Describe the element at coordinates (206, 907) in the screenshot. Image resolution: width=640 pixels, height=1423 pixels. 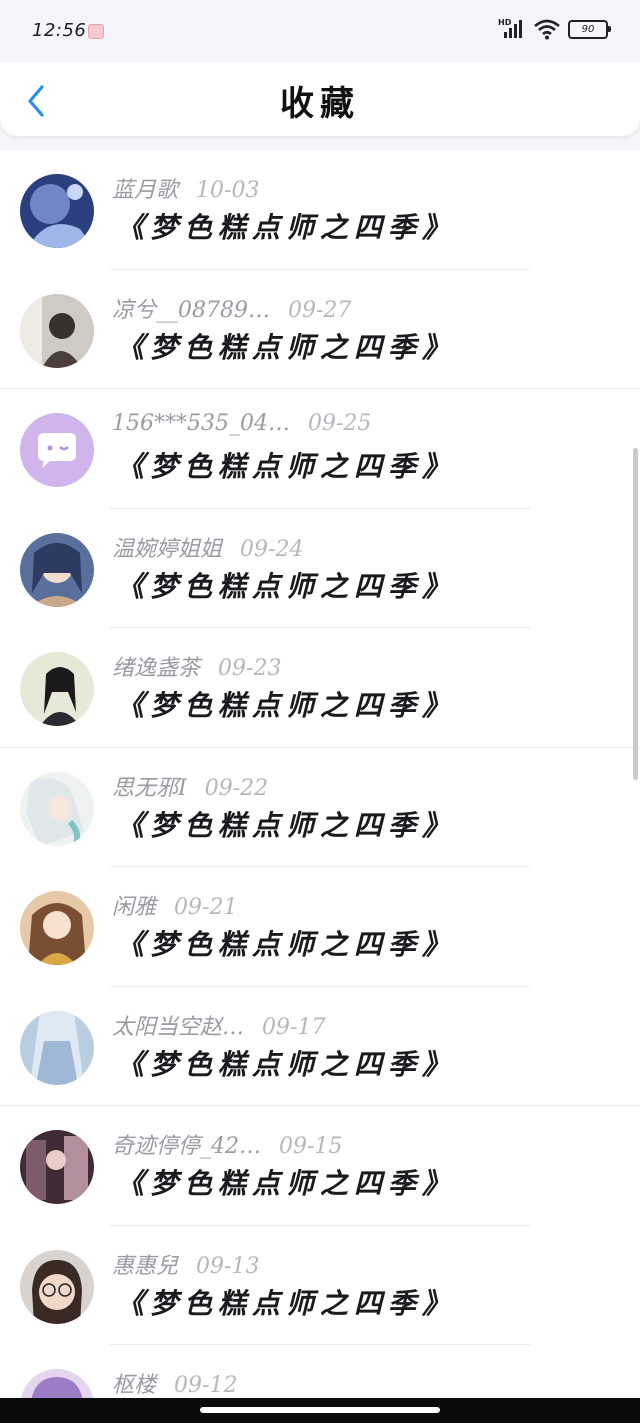
I see `item-date: 09-21` at that location.